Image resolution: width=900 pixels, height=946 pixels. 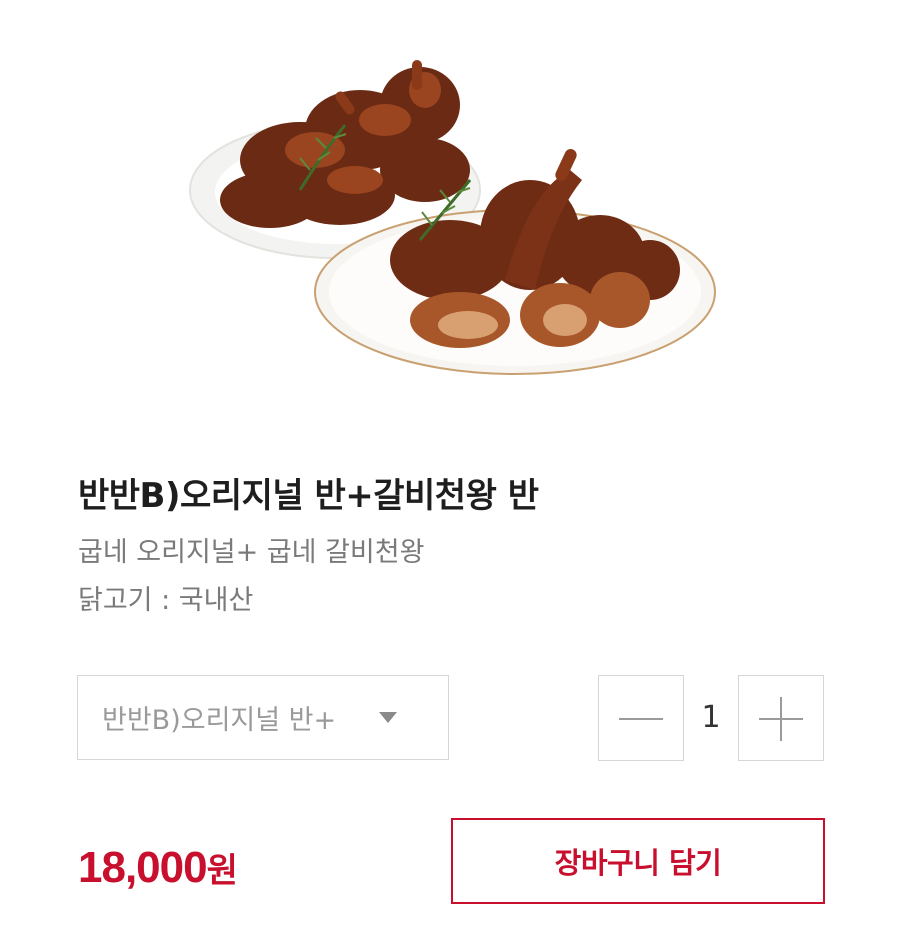 What do you see at coordinates (143, 867) in the screenshot?
I see `price-amount: 18,000` at bounding box center [143, 867].